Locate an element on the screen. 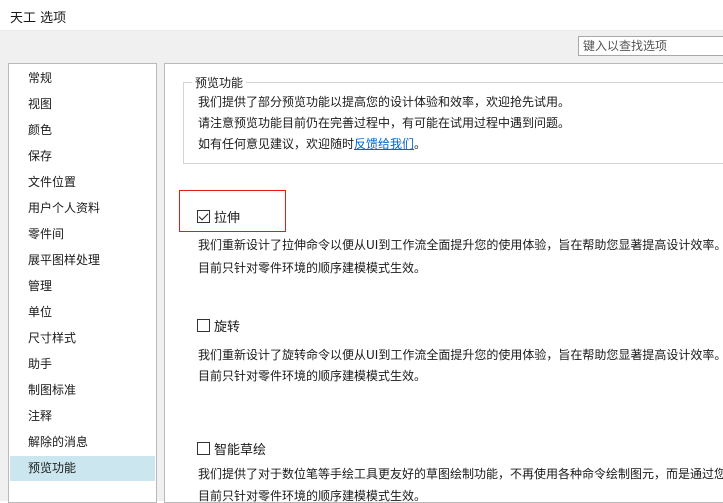  revolve-checkbox: 旋转 is located at coordinates (218, 325).